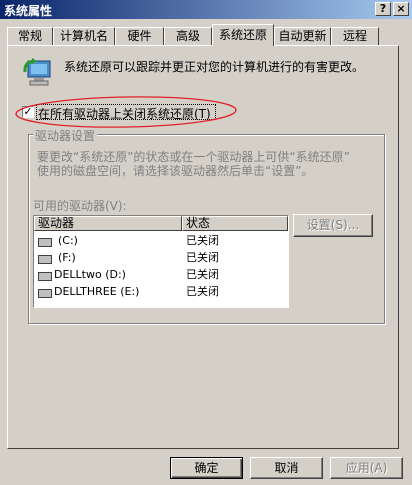 Image resolution: width=412 pixels, height=485 pixels. What do you see at coordinates (80, 206) in the screenshot?
I see `available-drives-label: 可用的驱动器(V):` at bounding box center [80, 206].